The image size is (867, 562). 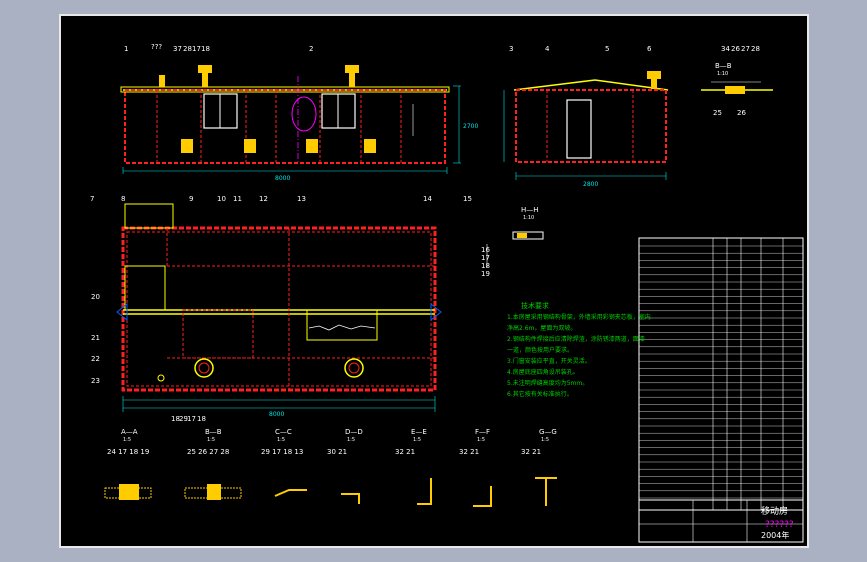 What do you see at coordinates (741, 113) in the screenshot?
I see `balloon-detail_b-5: 26` at bounding box center [741, 113].